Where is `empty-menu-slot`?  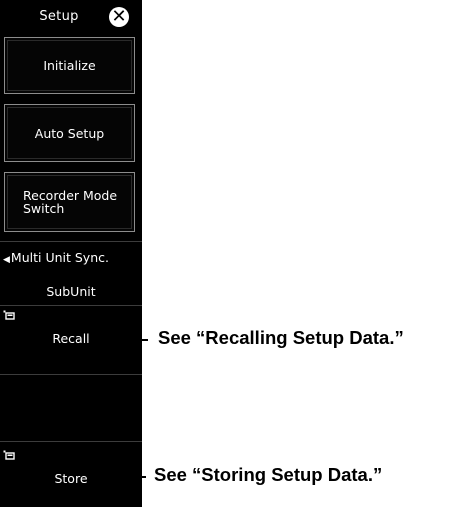
empty-menu-slot is located at coordinates (71, 408).